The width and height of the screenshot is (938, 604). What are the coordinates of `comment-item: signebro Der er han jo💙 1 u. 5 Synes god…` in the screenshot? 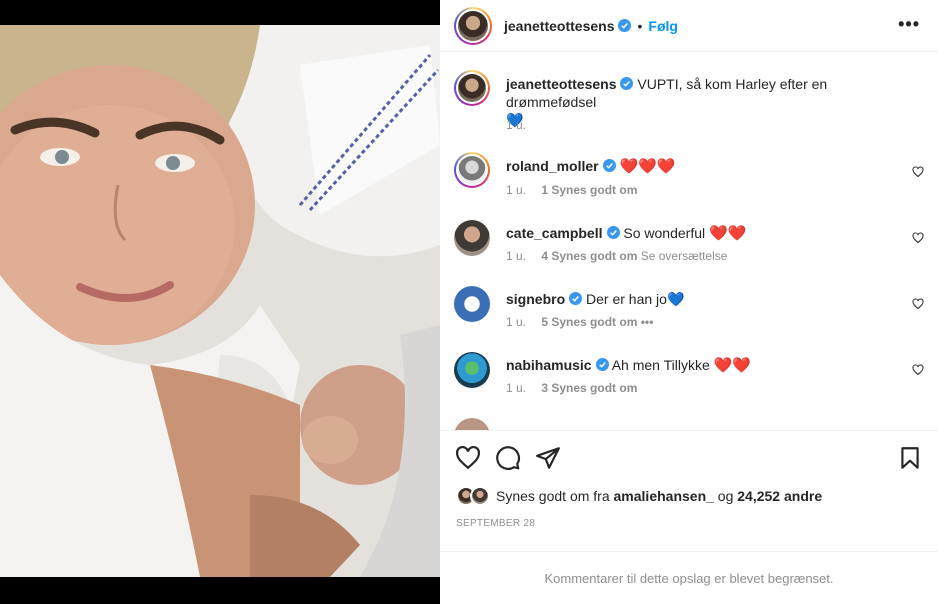 It's located at (689, 311).